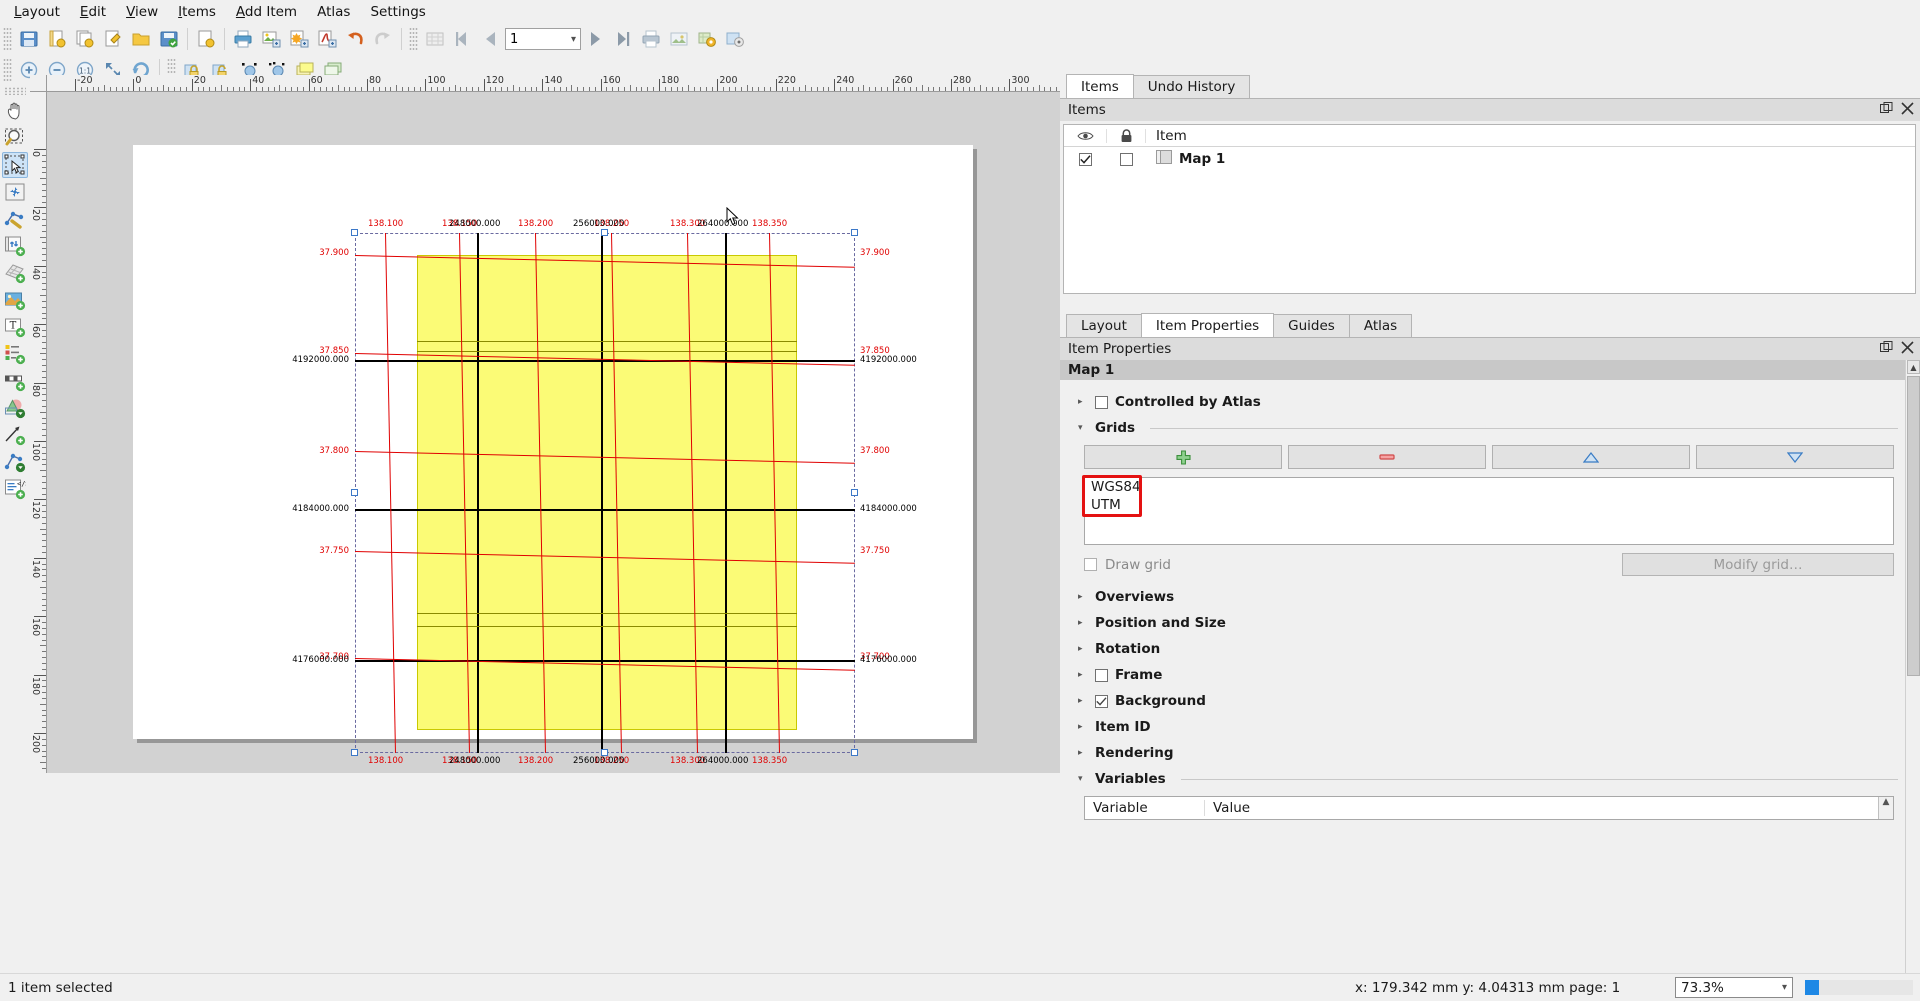 Image resolution: width=1920 pixels, height=1001 pixels. Describe the element at coordinates (15, 138) in the screenshot. I see `zoom-tool-icon` at that location.